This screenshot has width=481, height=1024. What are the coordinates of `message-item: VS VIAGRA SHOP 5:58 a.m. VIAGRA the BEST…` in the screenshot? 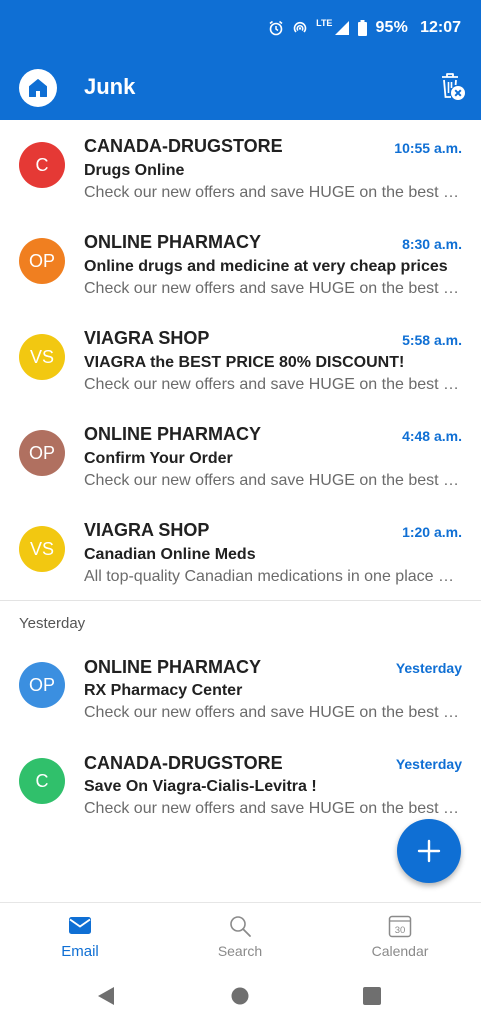 It's located at (240, 360).